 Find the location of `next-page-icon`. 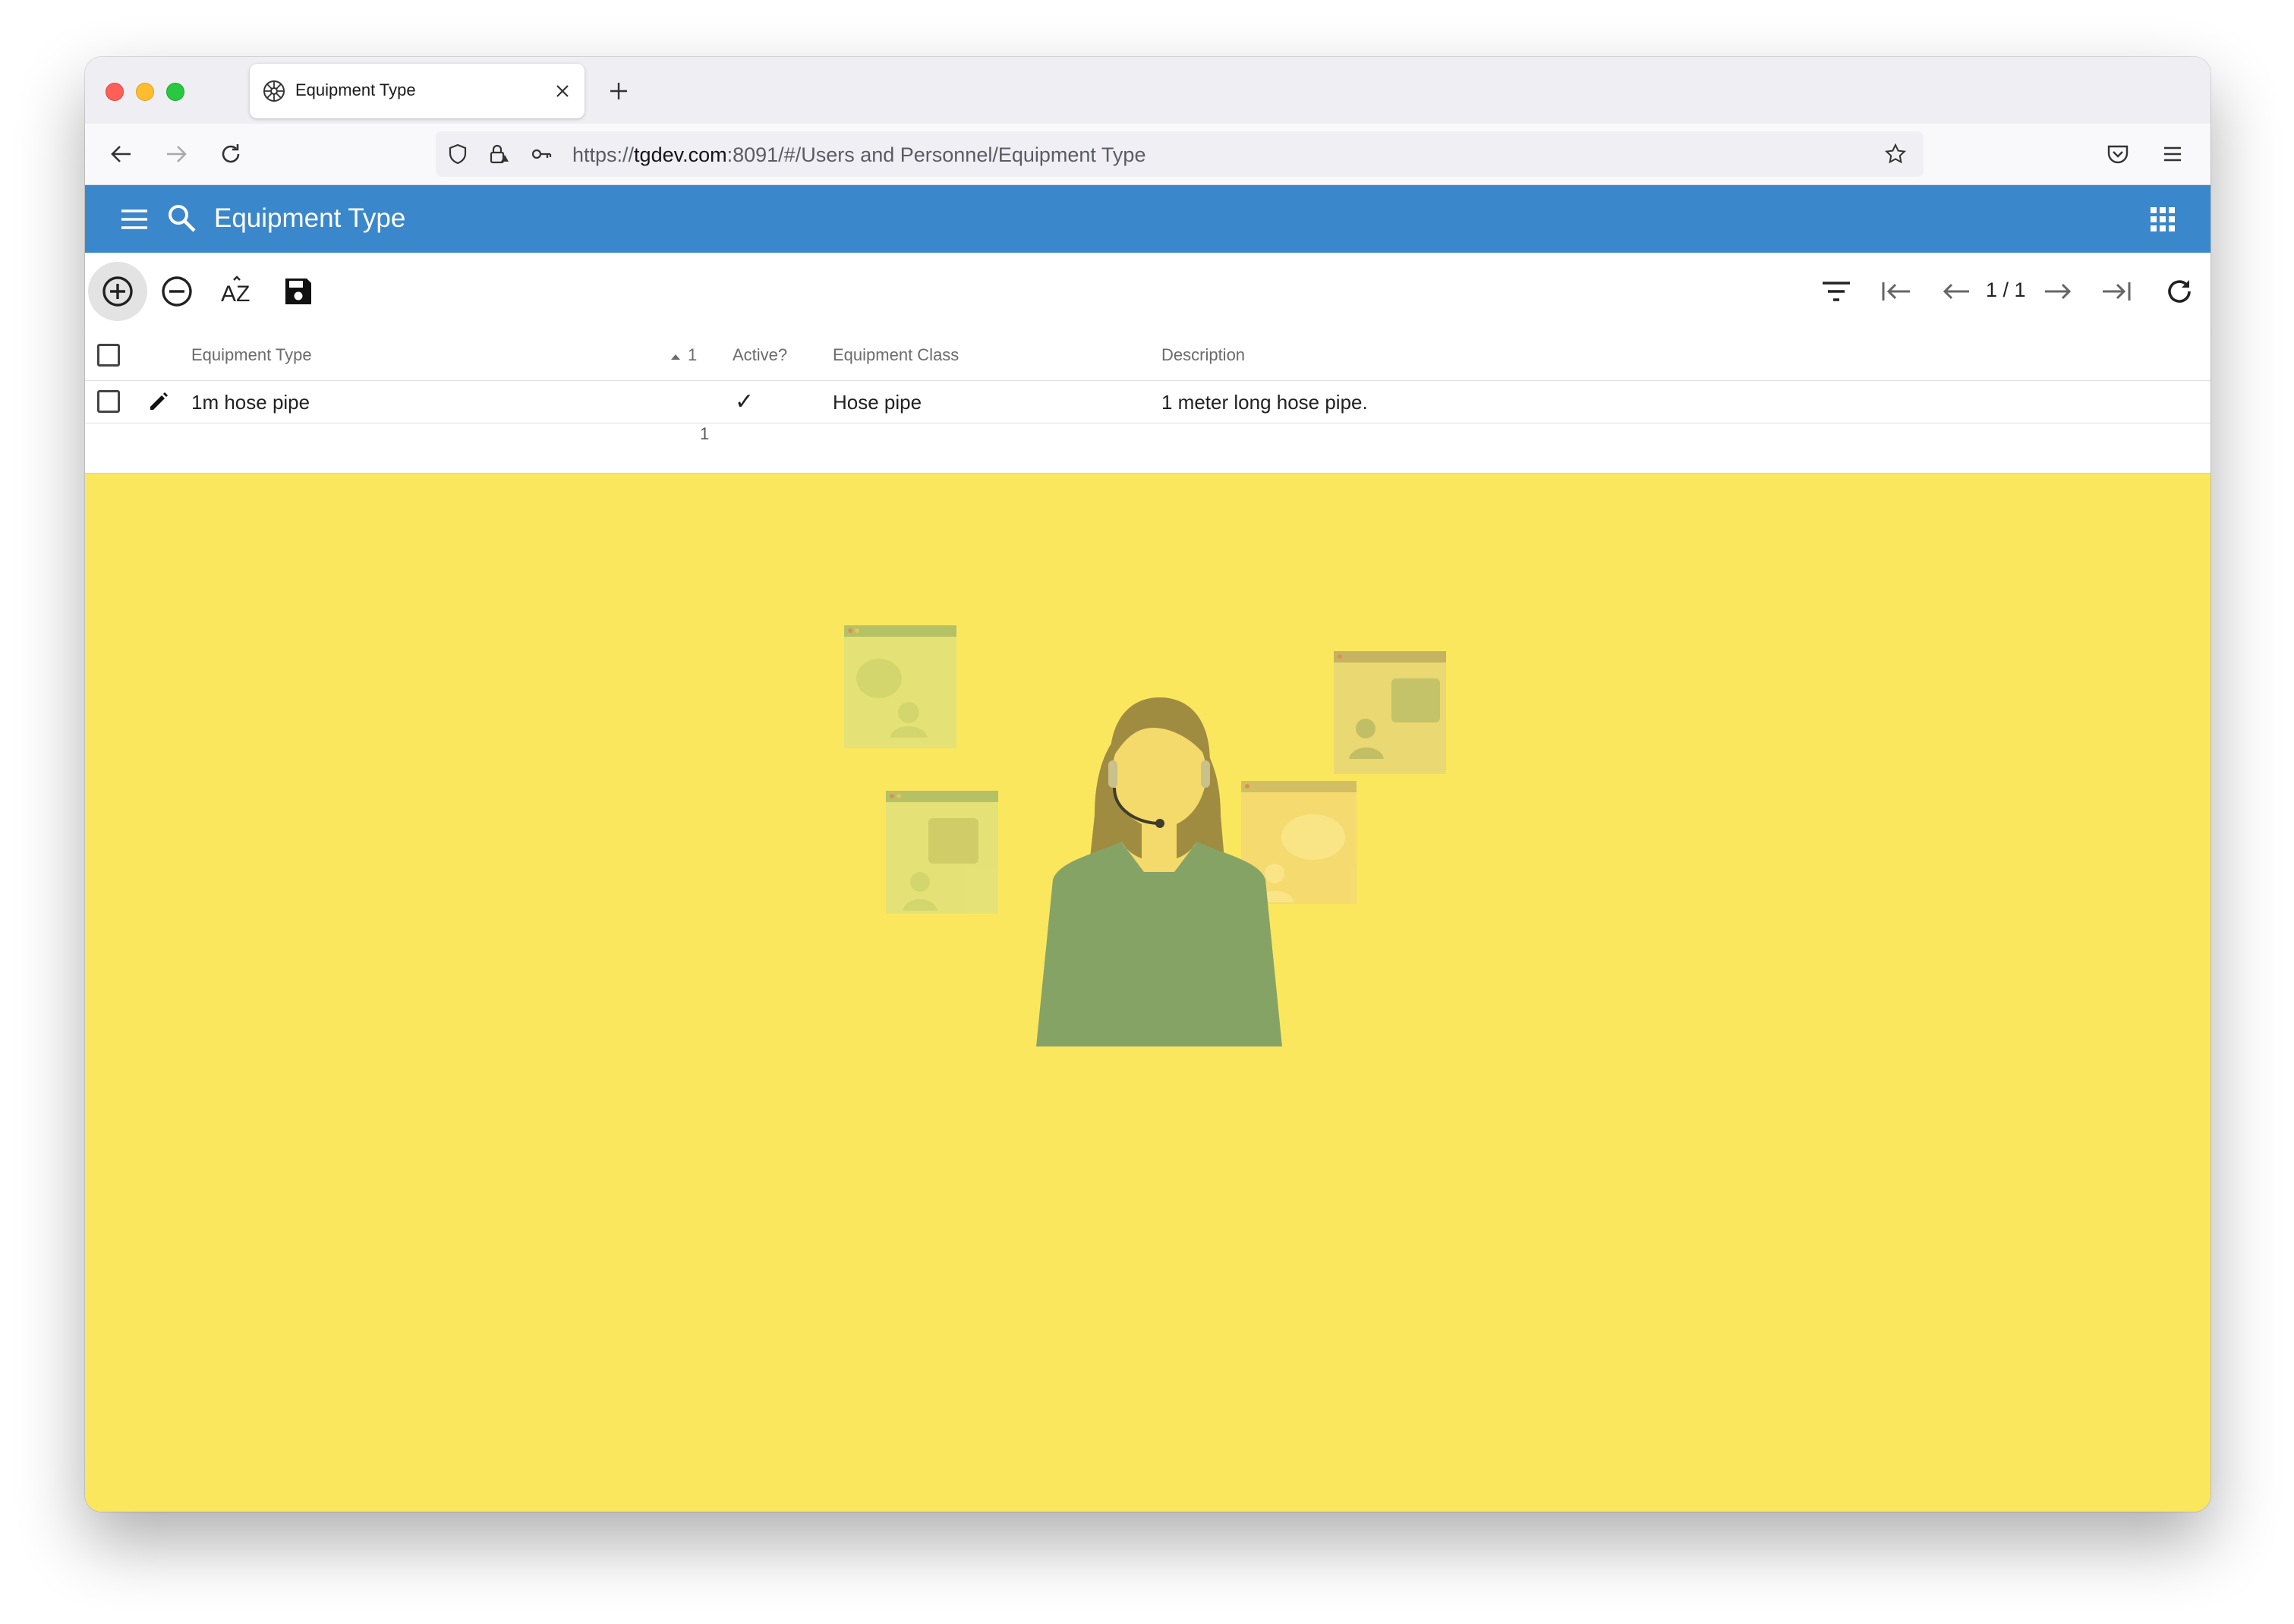

next-page-icon is located at coordinates (2057, 291).